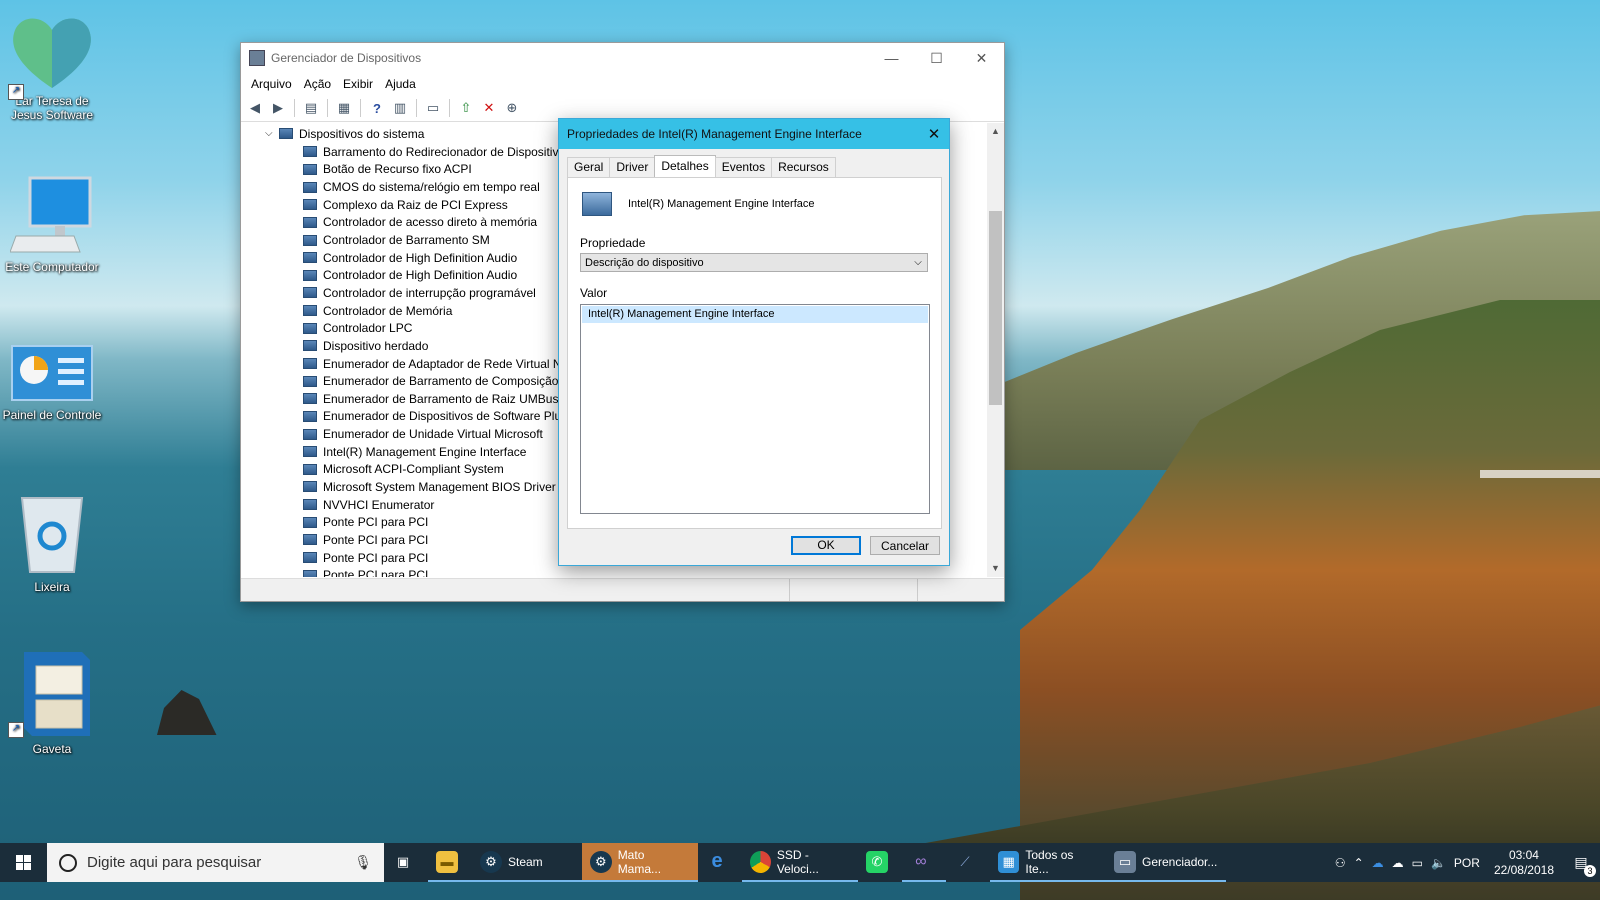  What do you see at coordinates (344, 108) in the screenshot?
I see `properties-icon: ▦` at bounding box center [344, 108].